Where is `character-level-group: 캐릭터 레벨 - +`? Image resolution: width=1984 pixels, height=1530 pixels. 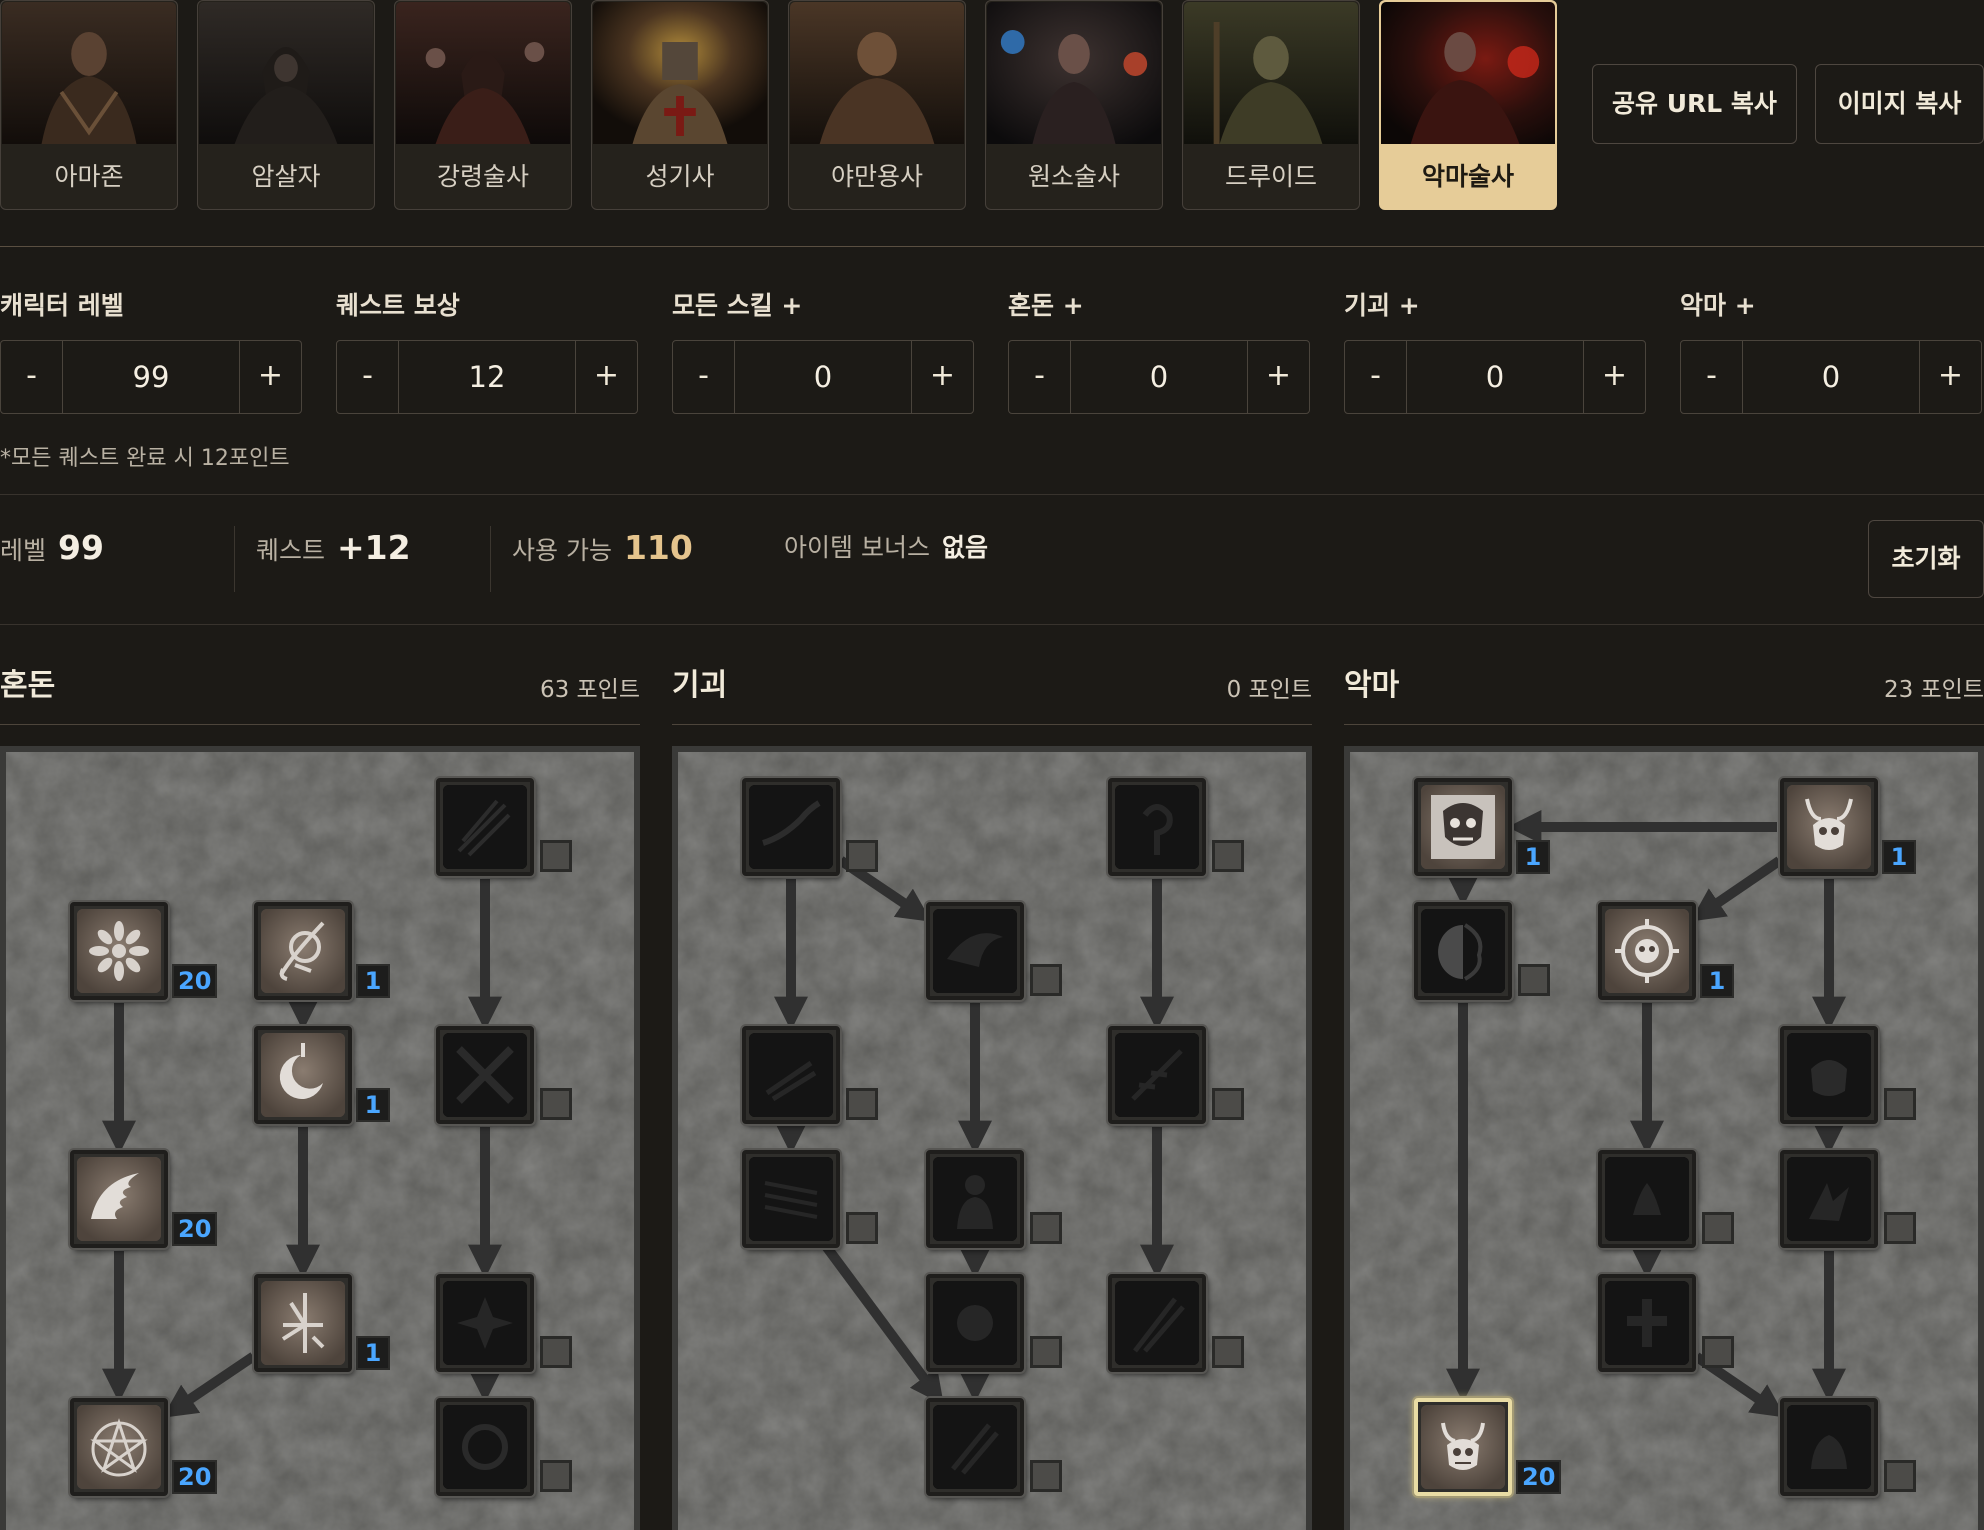
character-level-group: 캐릭터 레벨 - + is located at coordinates (151, 350).